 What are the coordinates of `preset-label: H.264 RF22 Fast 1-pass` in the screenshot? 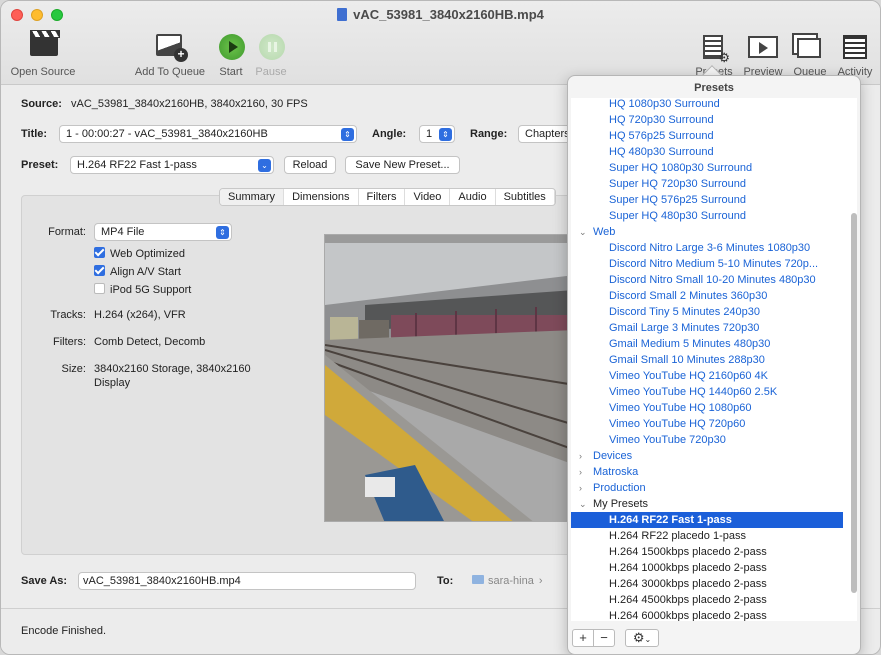 It's located at (670, 520).